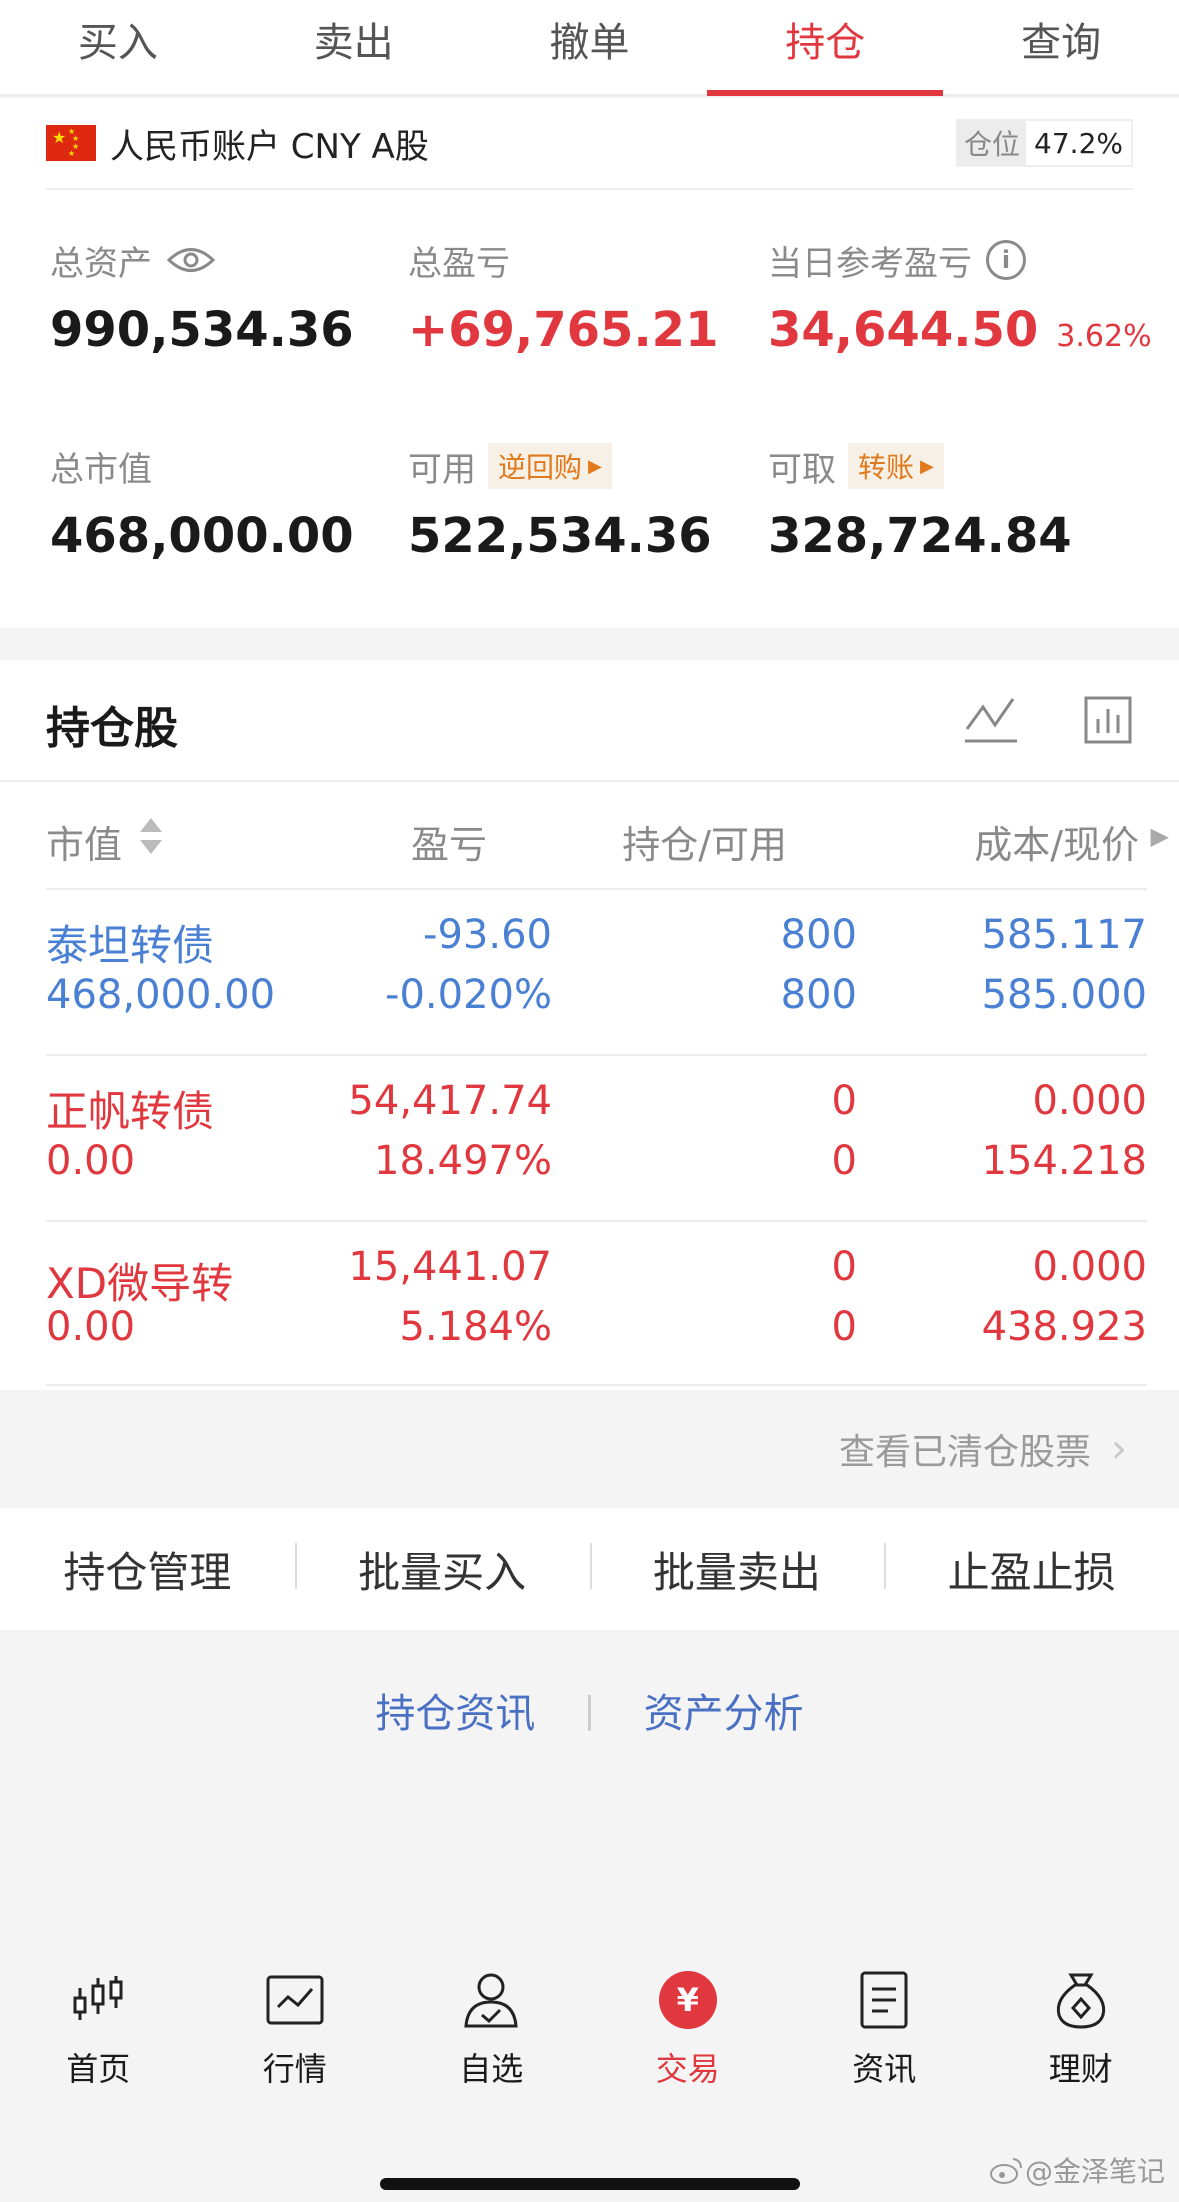 The width and height of the screenshot is (1179, 2202). I want to click on nav-wealth: 理财, so click(1081, 2050).